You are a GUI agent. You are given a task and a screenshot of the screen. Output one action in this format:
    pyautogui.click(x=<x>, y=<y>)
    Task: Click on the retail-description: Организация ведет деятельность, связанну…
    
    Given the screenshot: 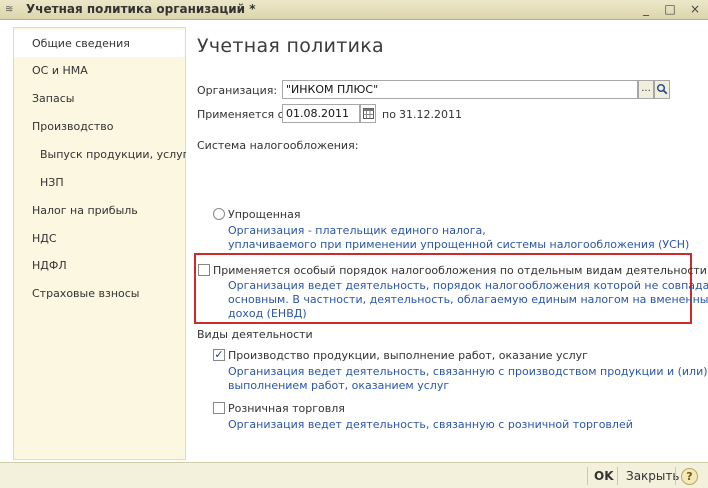 What is the action you would take?
    pyautogui.click(x=430, y=424)
    